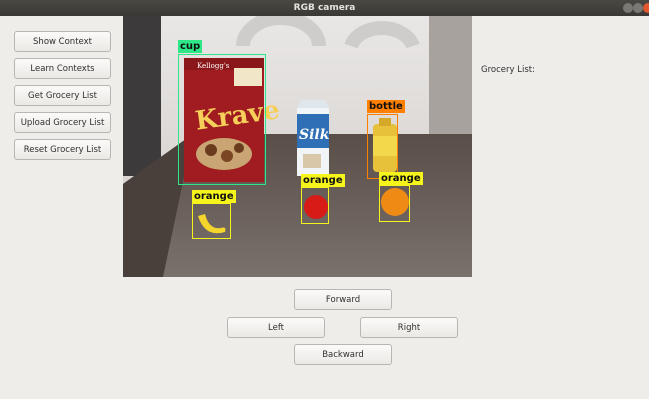 This screenshot has width=649, height=399. Describe the element at coordinates (190, 46) in the screenshot. I see `detection-label-cup: cup` at that location.